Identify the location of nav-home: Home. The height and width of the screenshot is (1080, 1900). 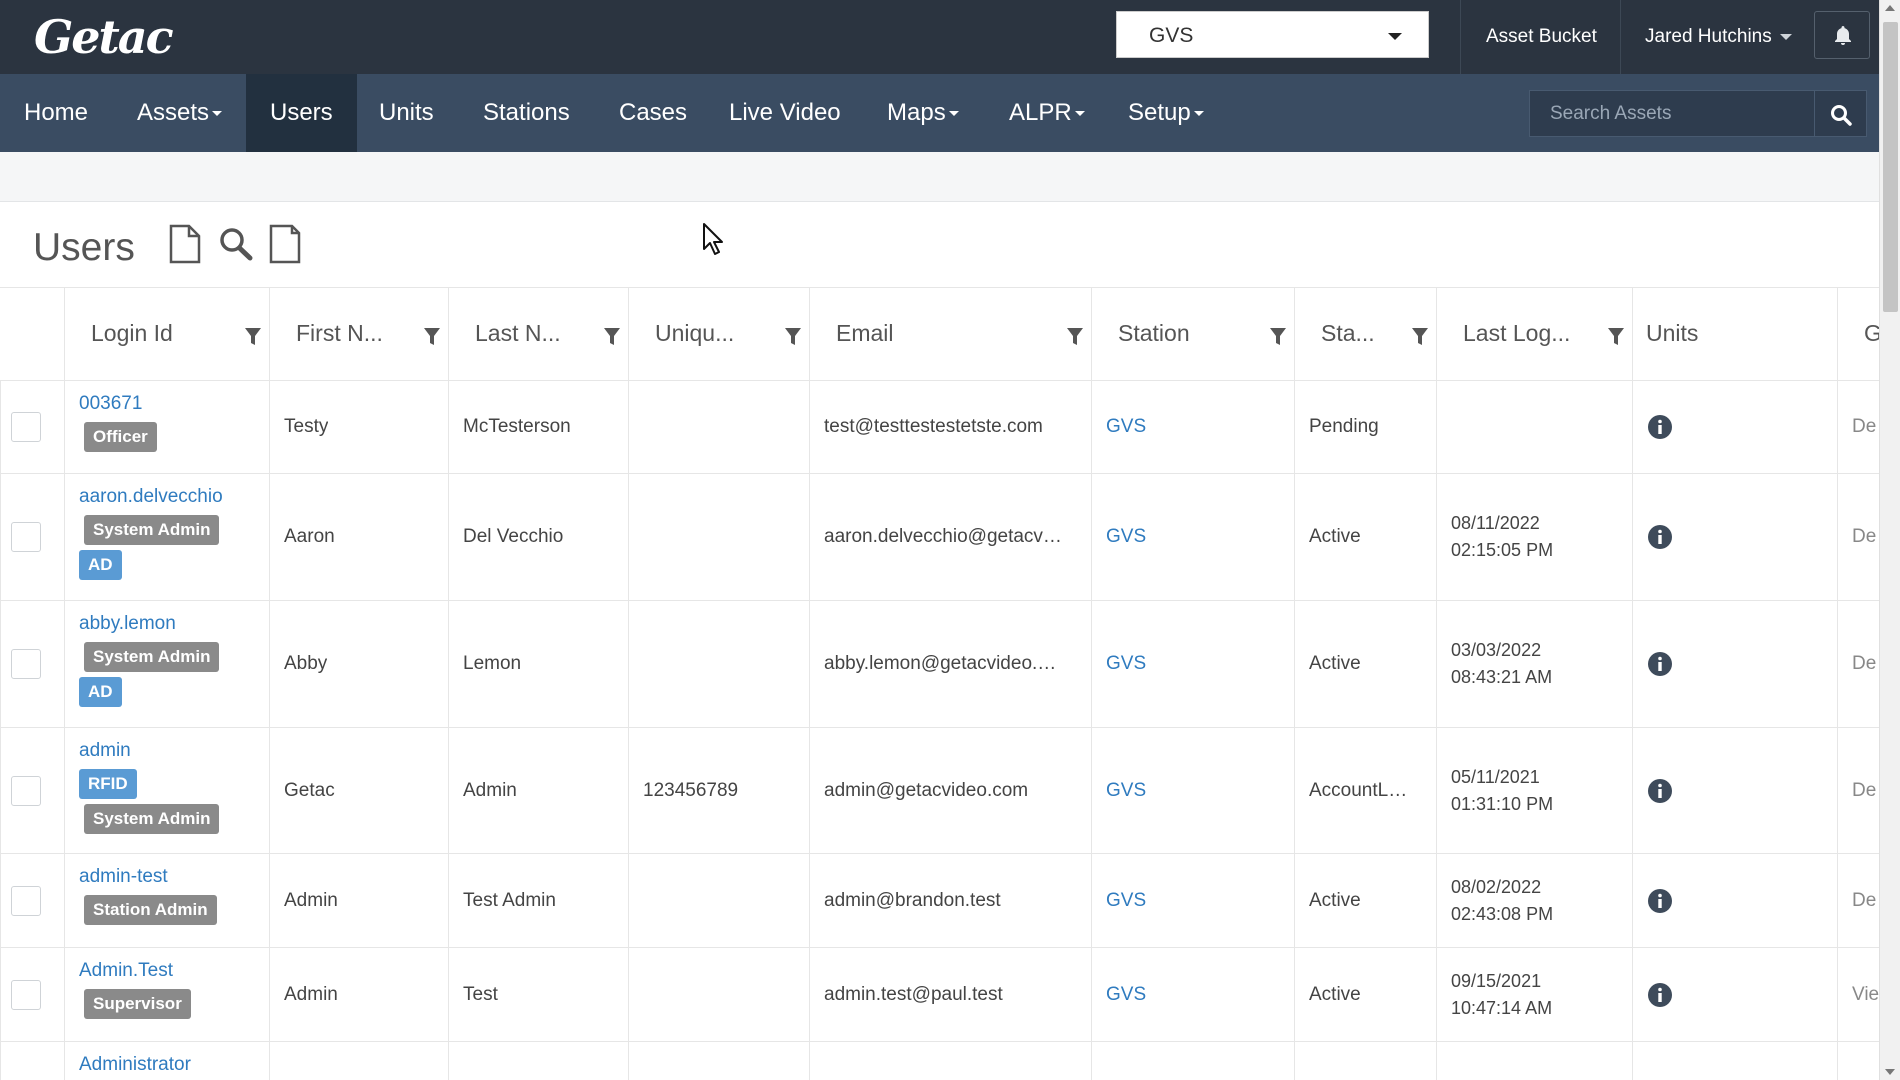
(56, 113).